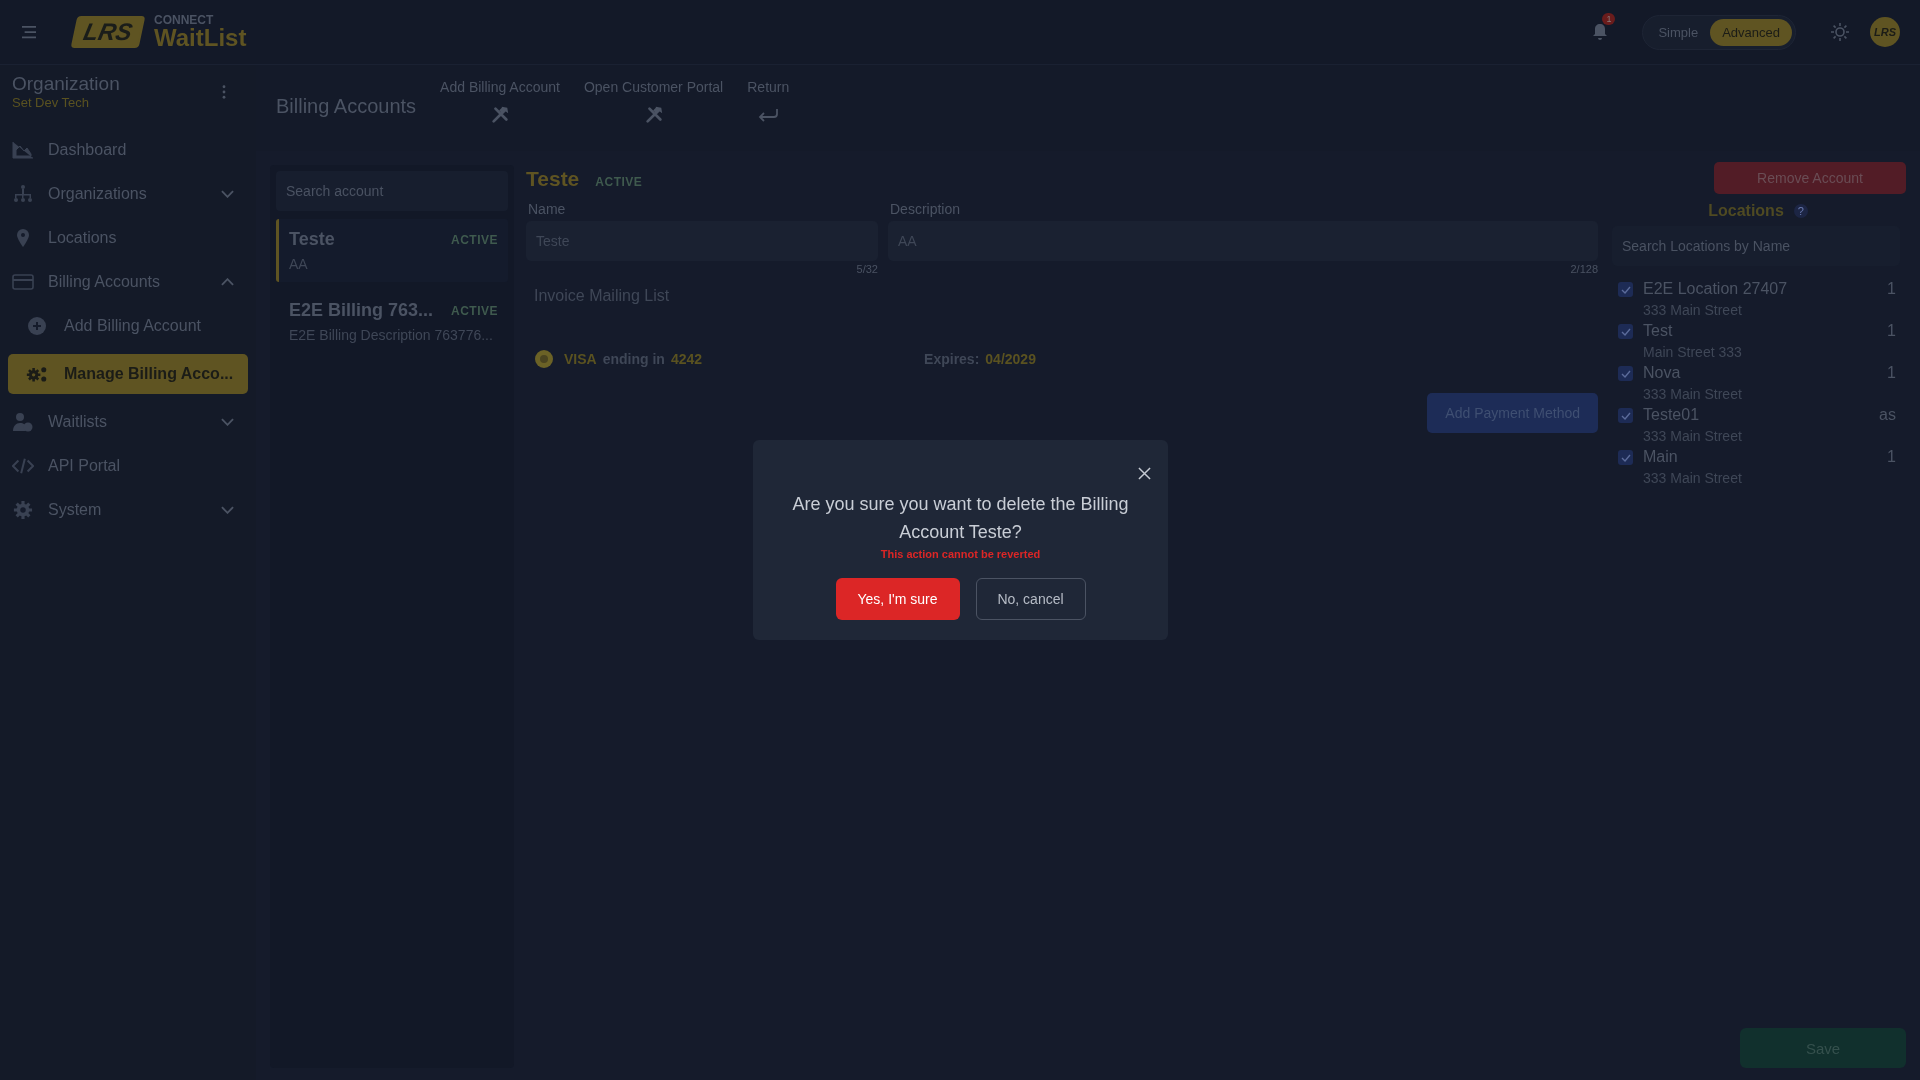 The height and width of the screenshot is (1080, 1920). What do you see at coordinates (23, 282) in the screenshot?
I see `credit-card-icon` at bounding box center [23, 282].